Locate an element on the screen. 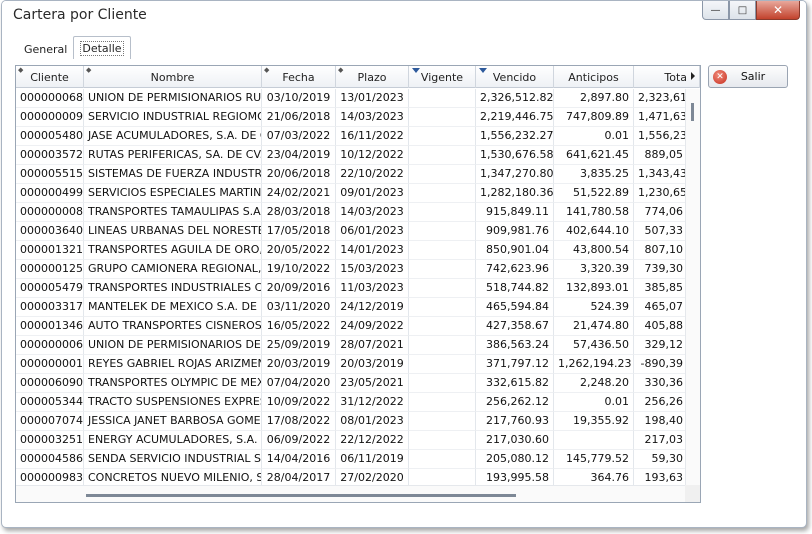  cell-nombre: RUTAS PERIFERICAS, SA. DE CV. is located at coordinates (173, 155).